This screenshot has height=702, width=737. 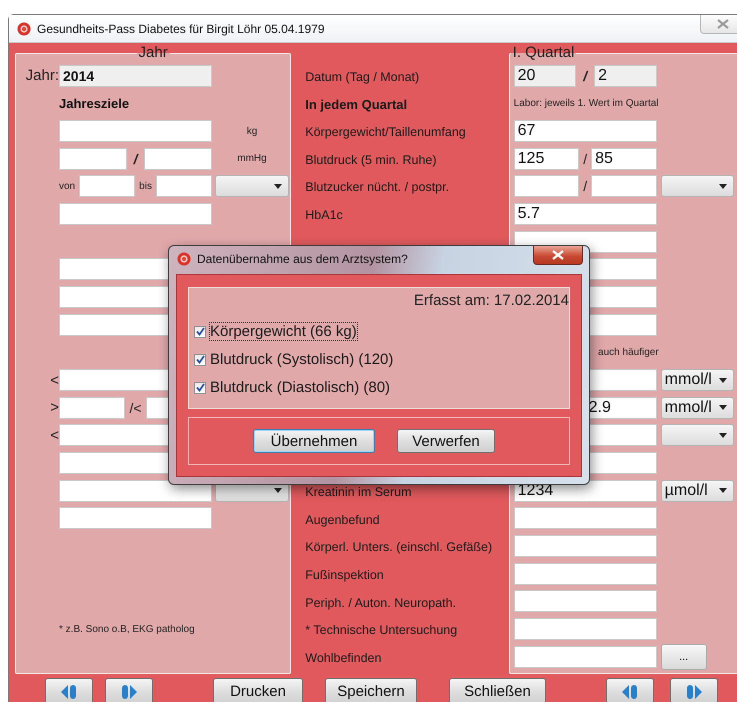 I want to click on field-label: * Technische Untersuchung, so click(x=381, y=630).